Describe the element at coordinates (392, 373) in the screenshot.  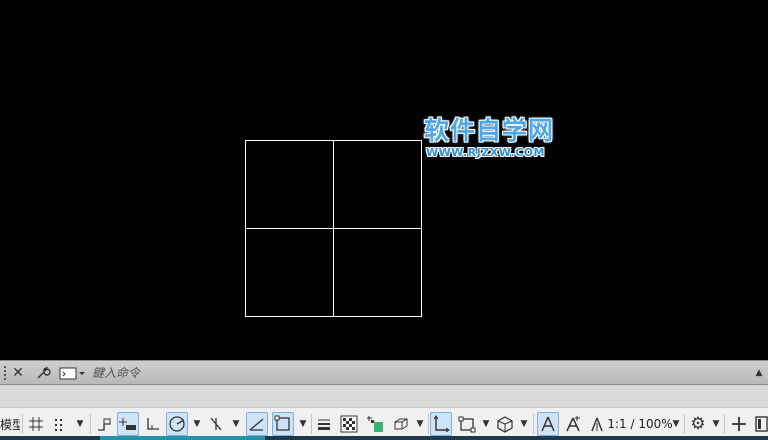
I see `command-input` at that location.